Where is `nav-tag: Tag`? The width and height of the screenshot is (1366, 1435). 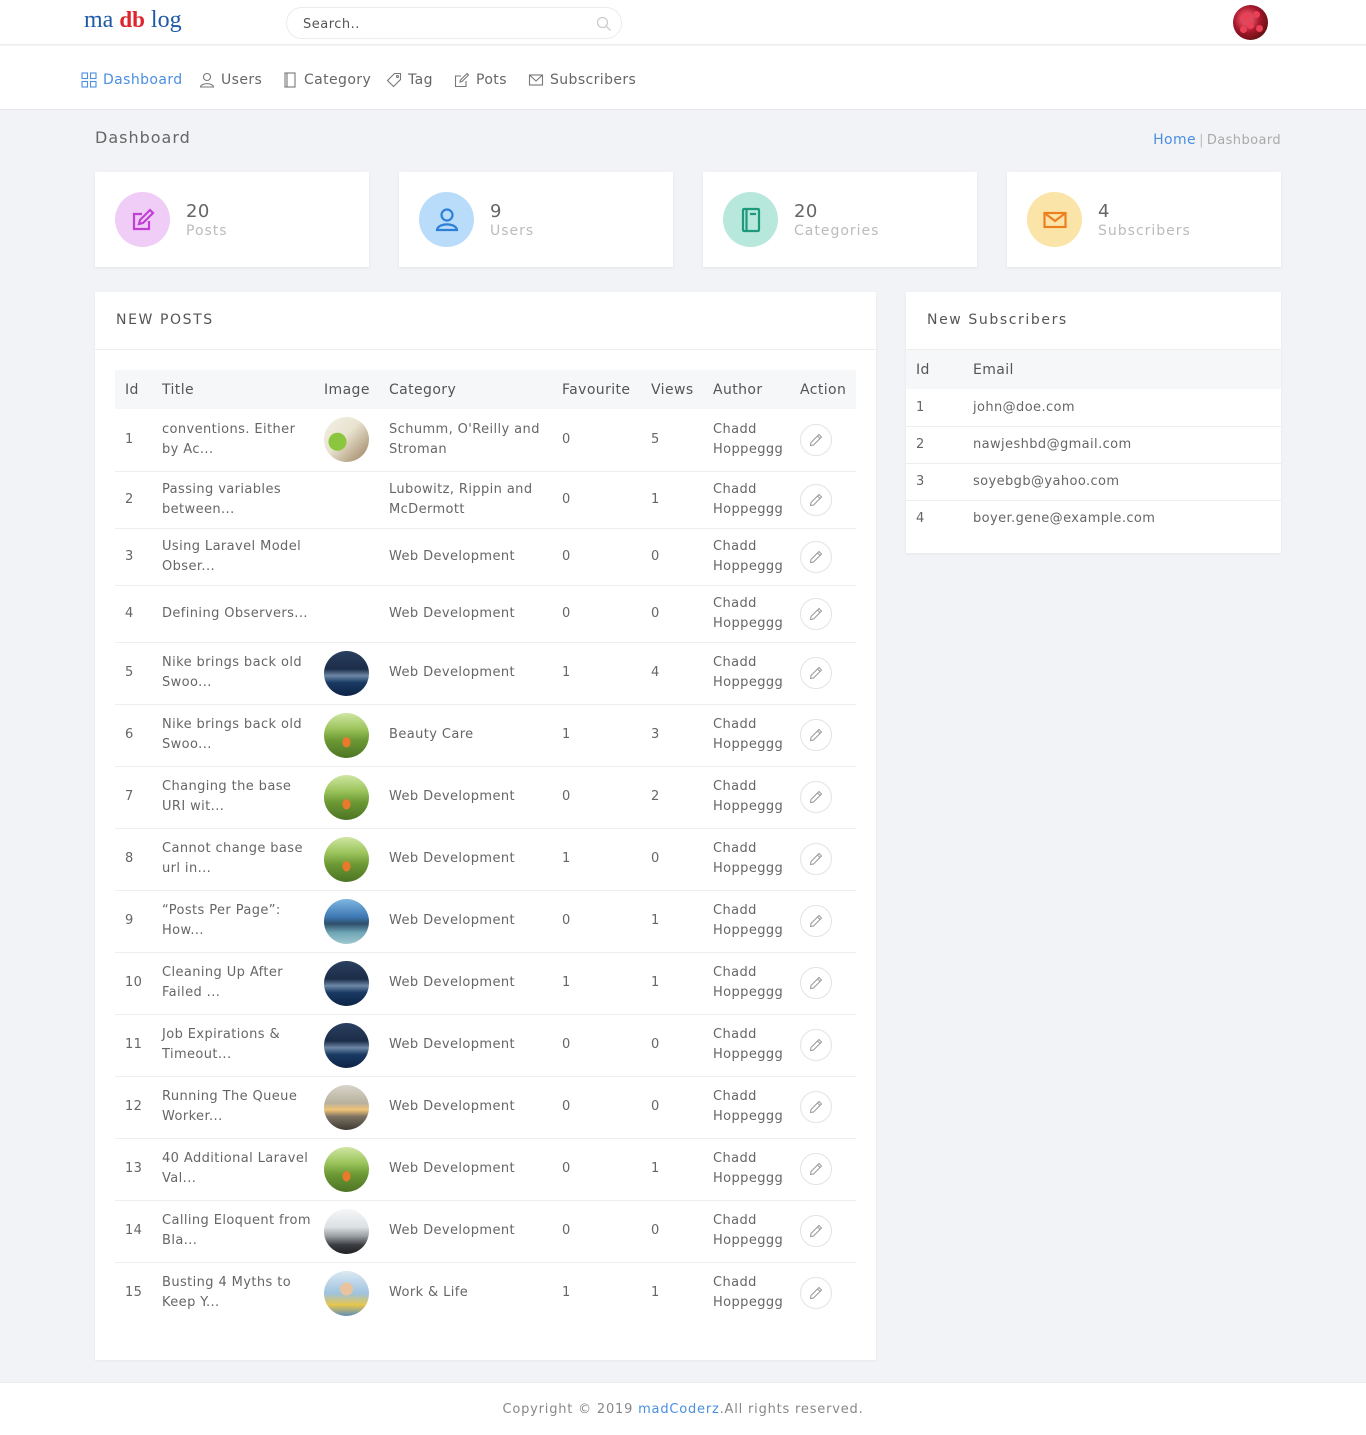
nav-tag: Tag is located at coordinates (409, 80).